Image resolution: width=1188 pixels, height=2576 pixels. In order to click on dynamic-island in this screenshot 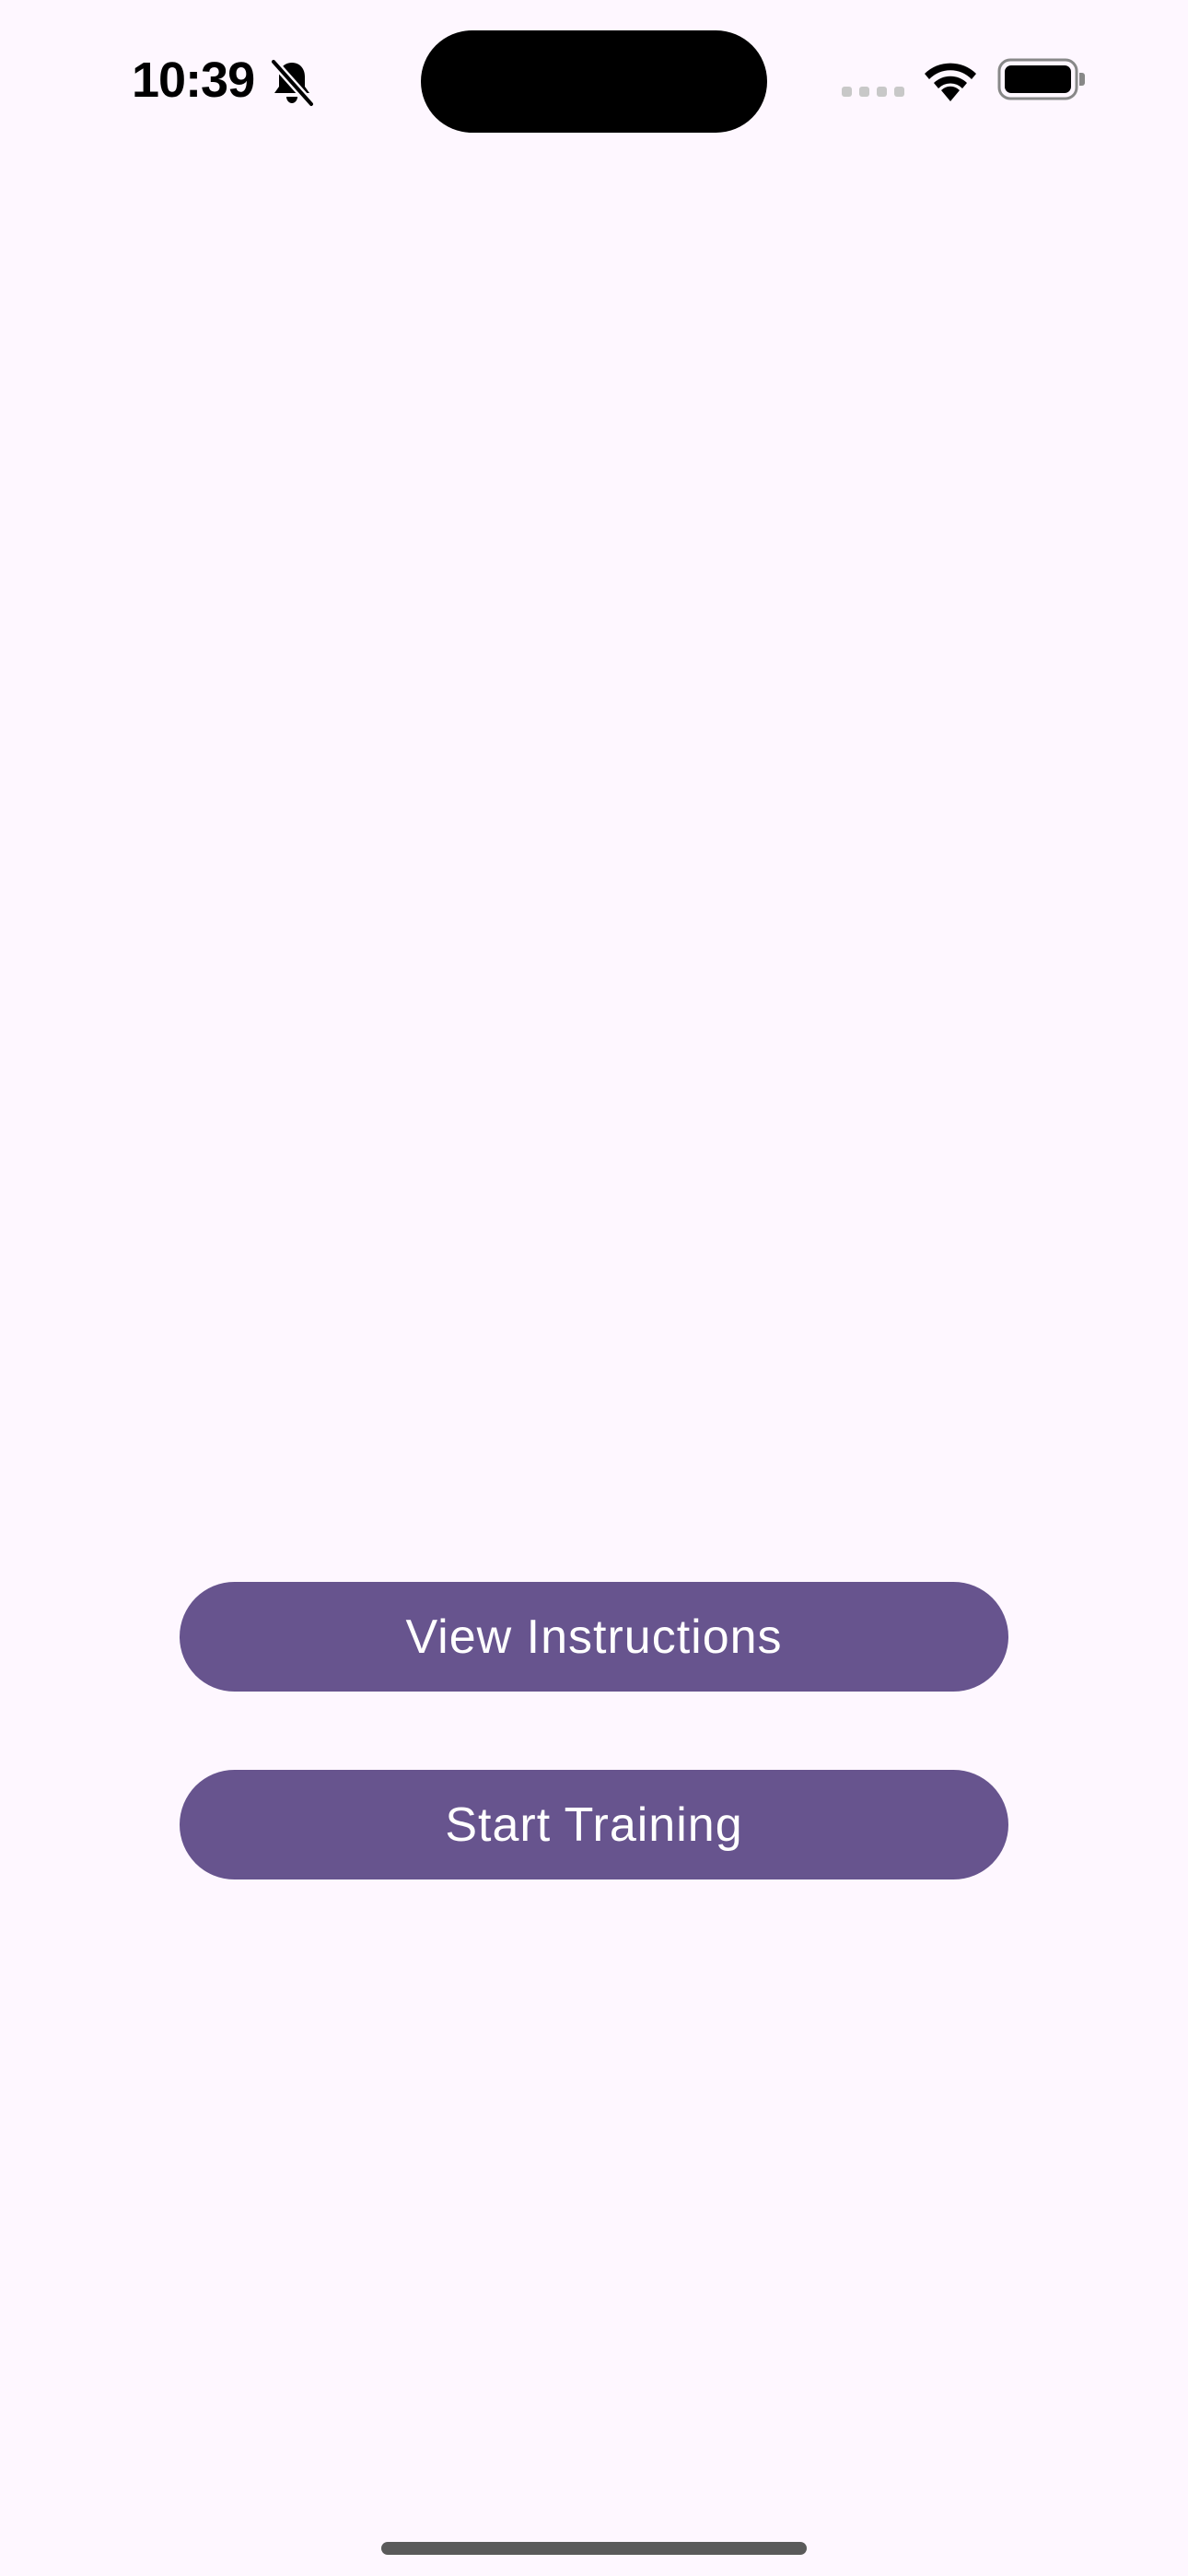, I will do `click(594, 81)`.